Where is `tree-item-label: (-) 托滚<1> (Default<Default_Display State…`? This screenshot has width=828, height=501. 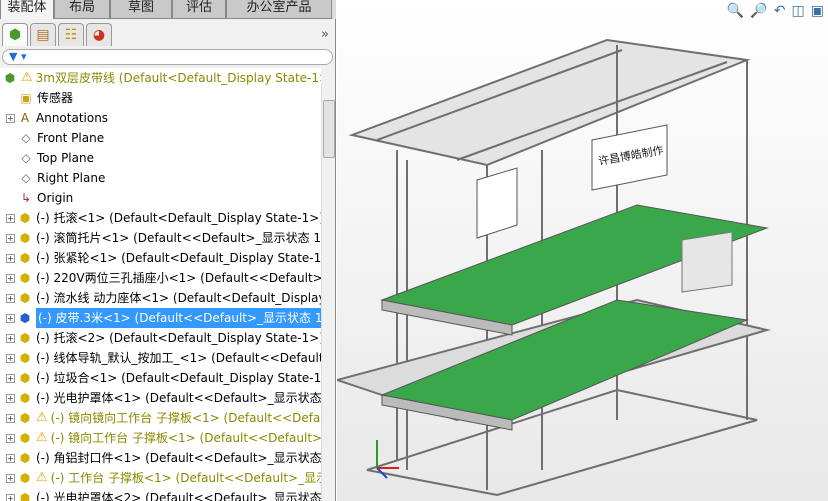
tree-item-label: (-) 托滚<1> (Default<Default_Display State… is located at coordinates (178, 218).